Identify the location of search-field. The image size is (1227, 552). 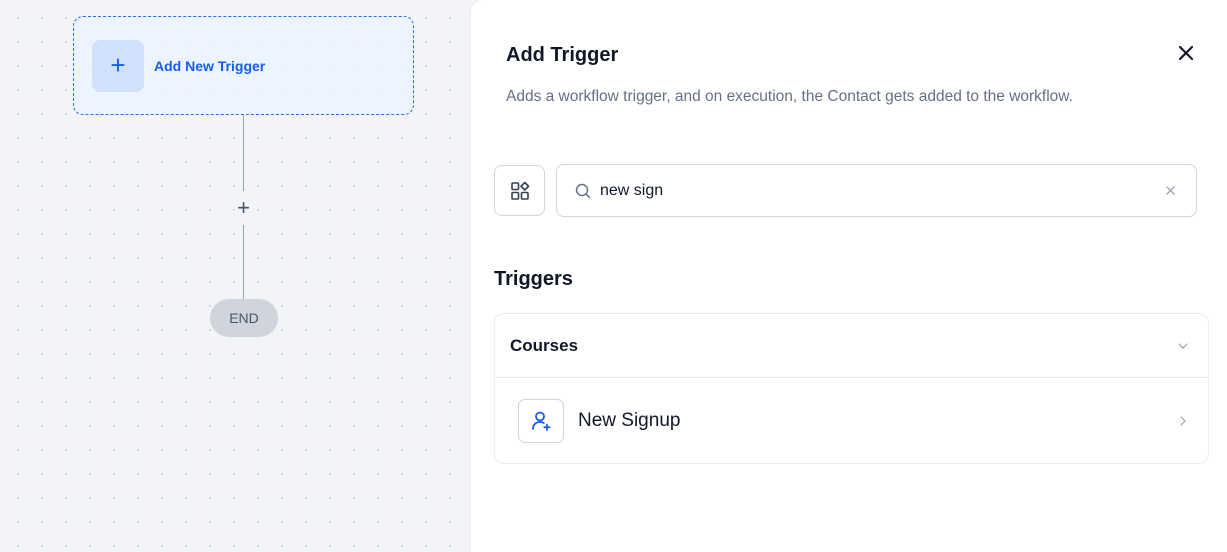
(876, 190).